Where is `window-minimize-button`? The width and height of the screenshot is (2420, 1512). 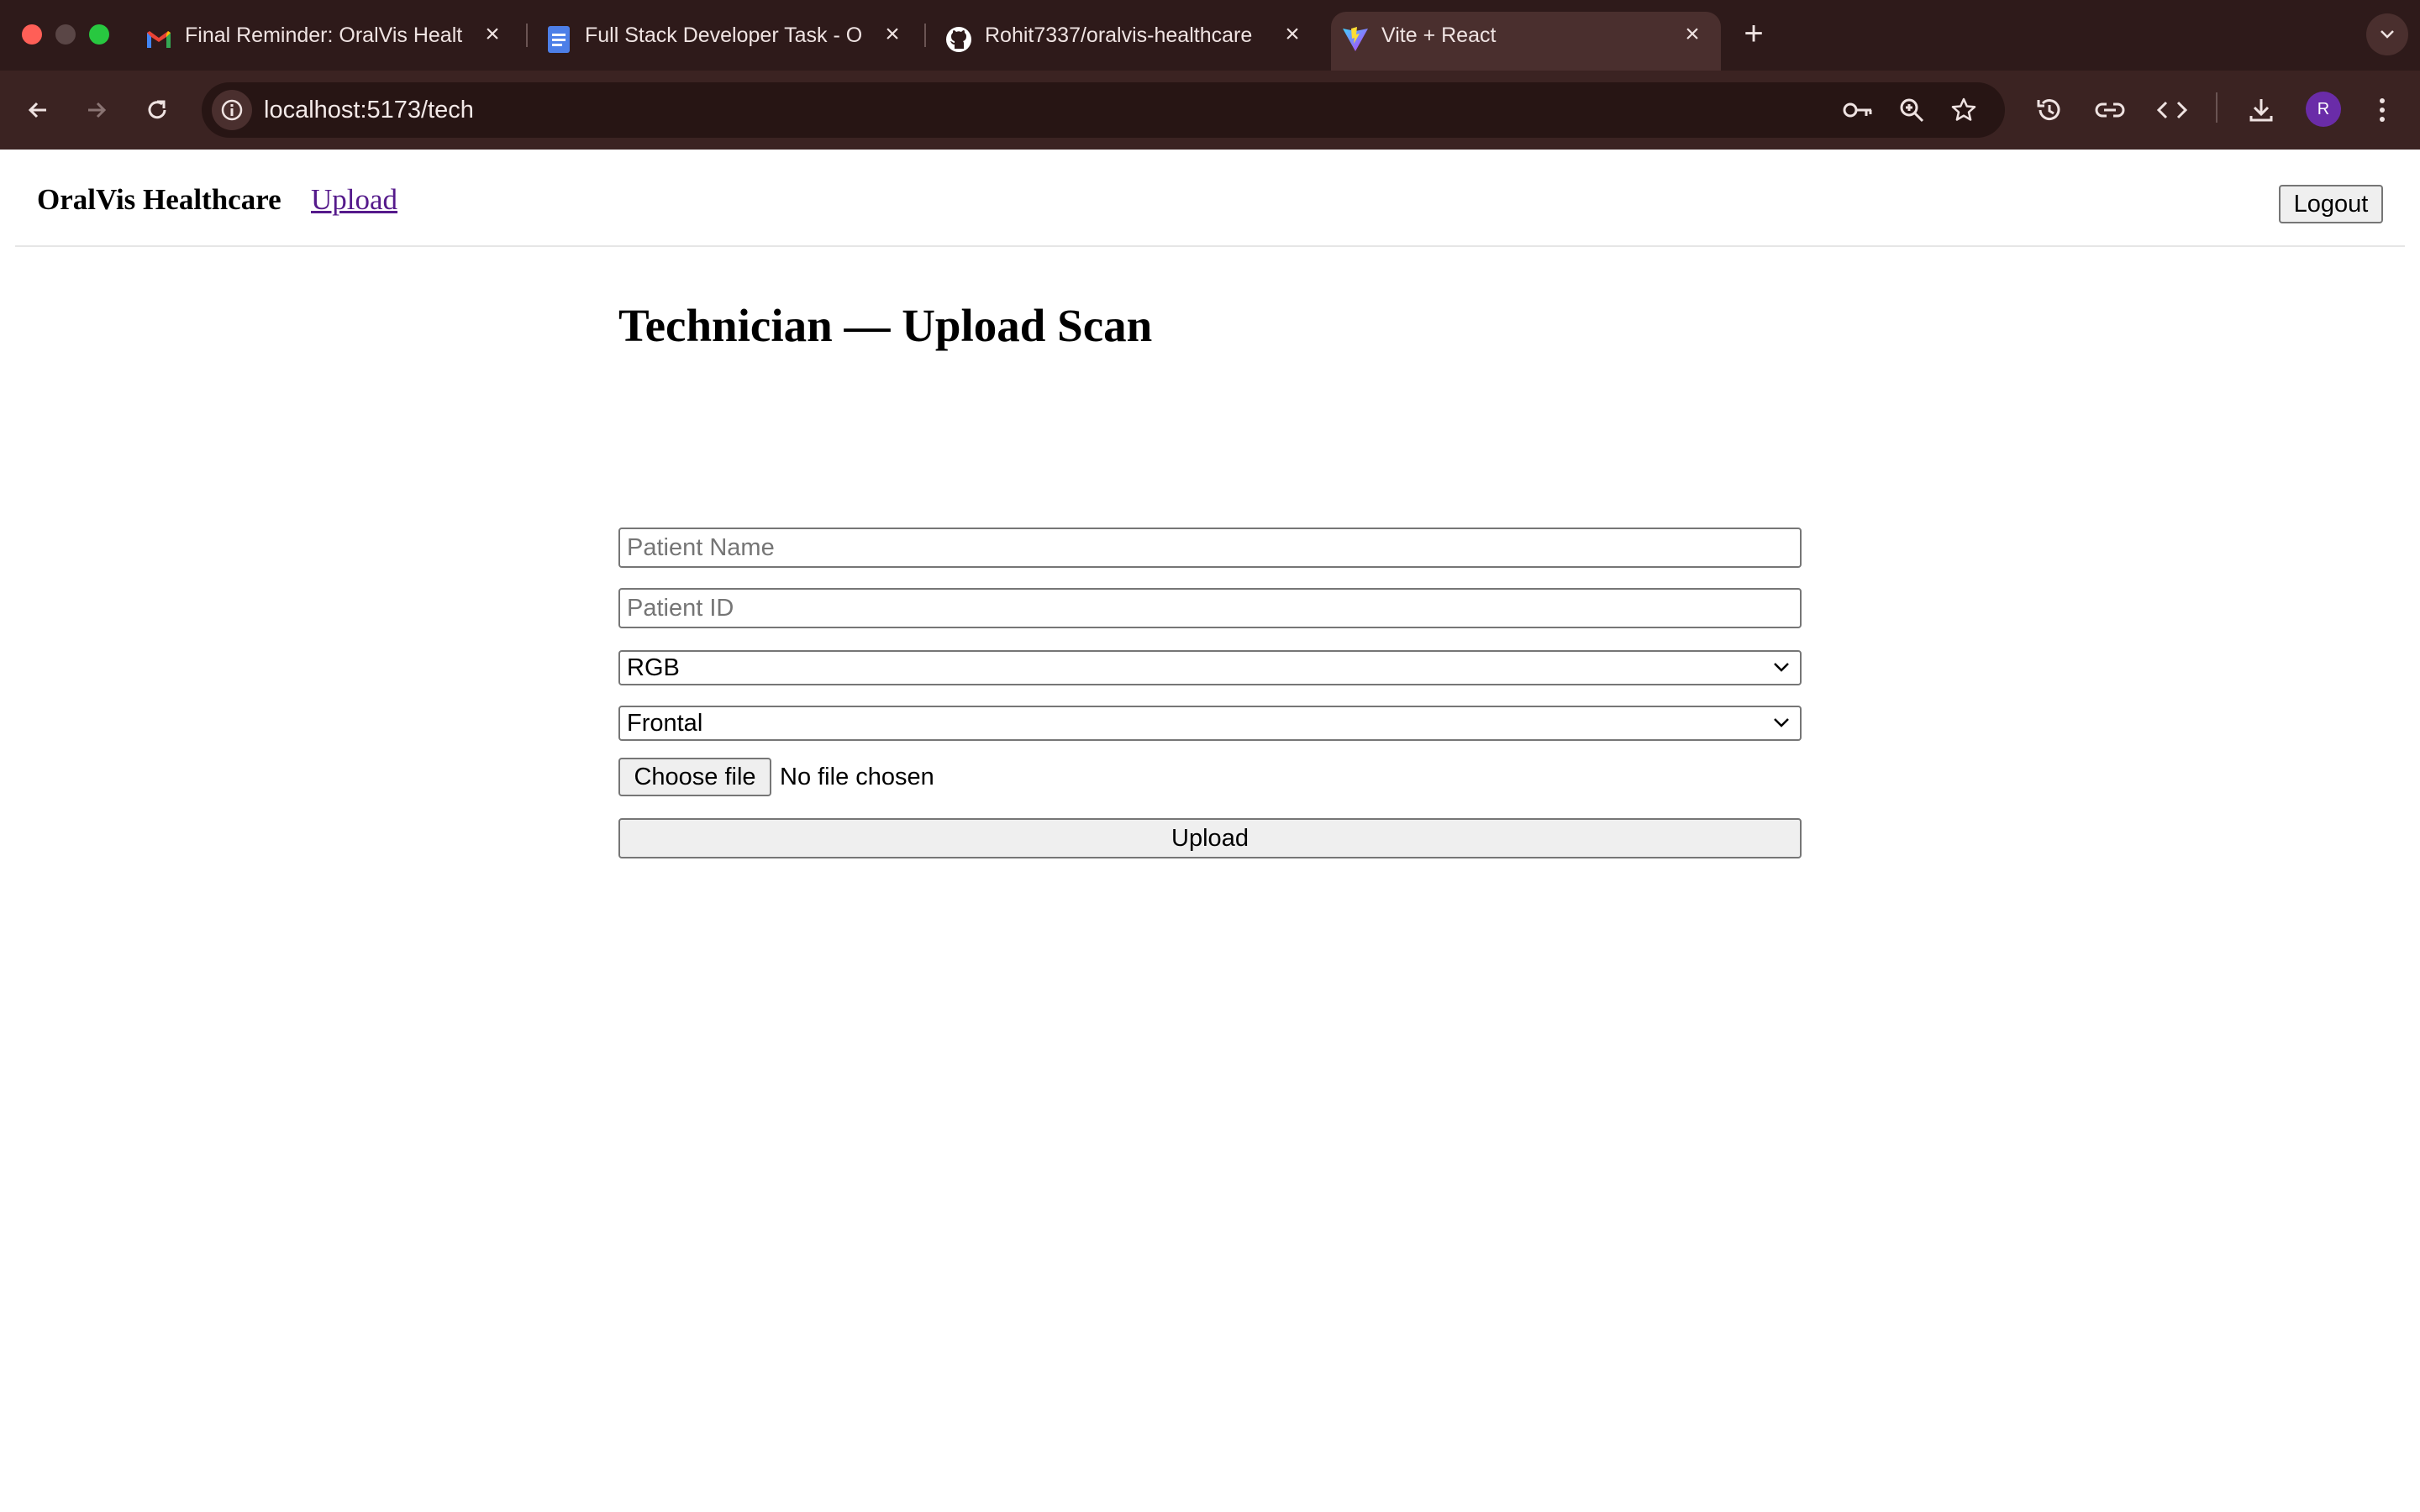
window-minimize-button is located at coordinates (65, 34).